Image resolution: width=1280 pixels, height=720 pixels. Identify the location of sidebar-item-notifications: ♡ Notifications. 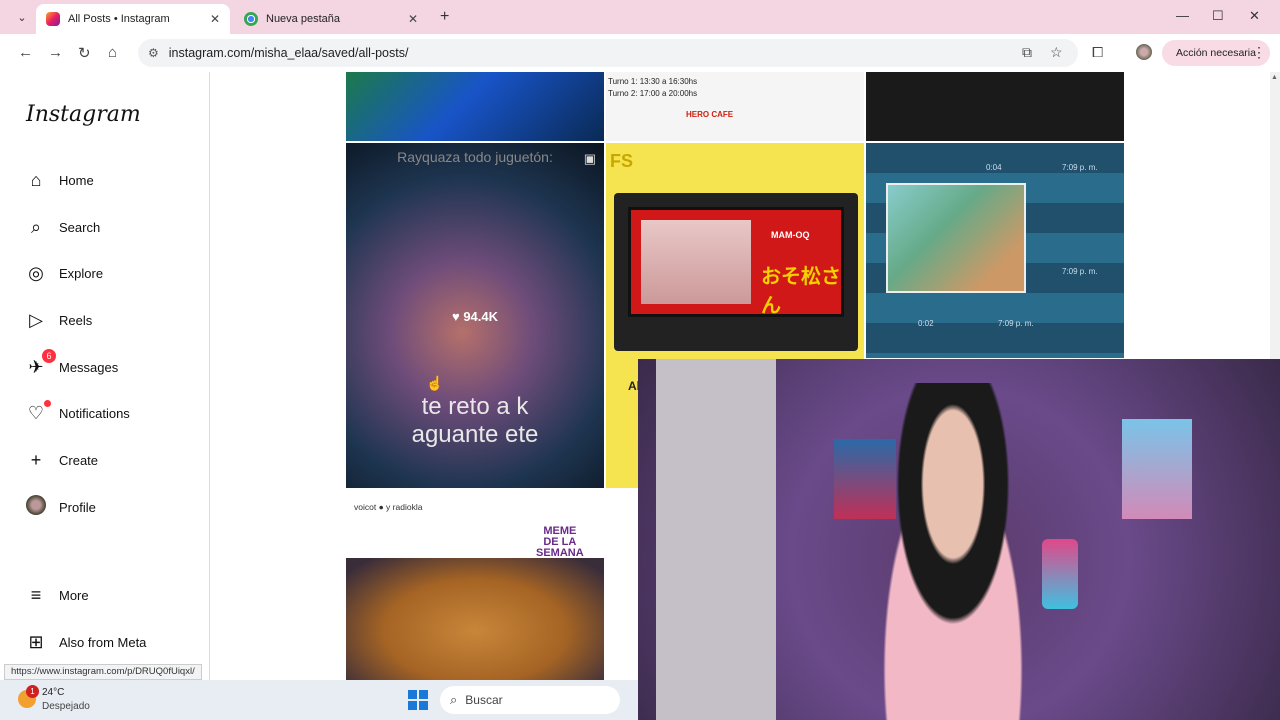
(77, 413).